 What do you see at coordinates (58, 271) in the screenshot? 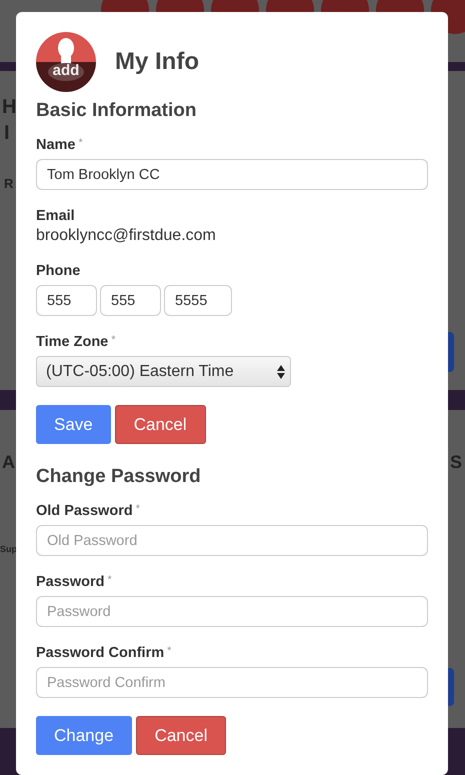
I see `field-label: Phone` at bounding box center [58, 271].